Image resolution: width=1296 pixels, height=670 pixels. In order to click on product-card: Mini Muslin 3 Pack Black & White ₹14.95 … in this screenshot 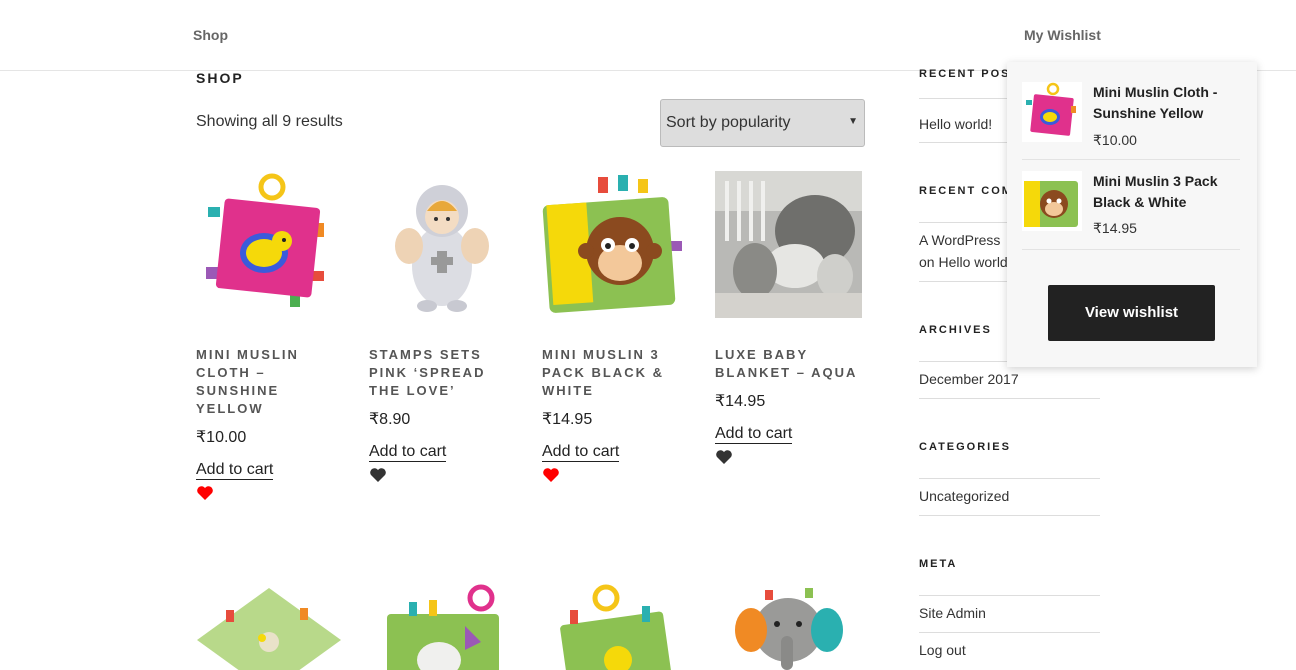, I will do `click(615, 327)`.